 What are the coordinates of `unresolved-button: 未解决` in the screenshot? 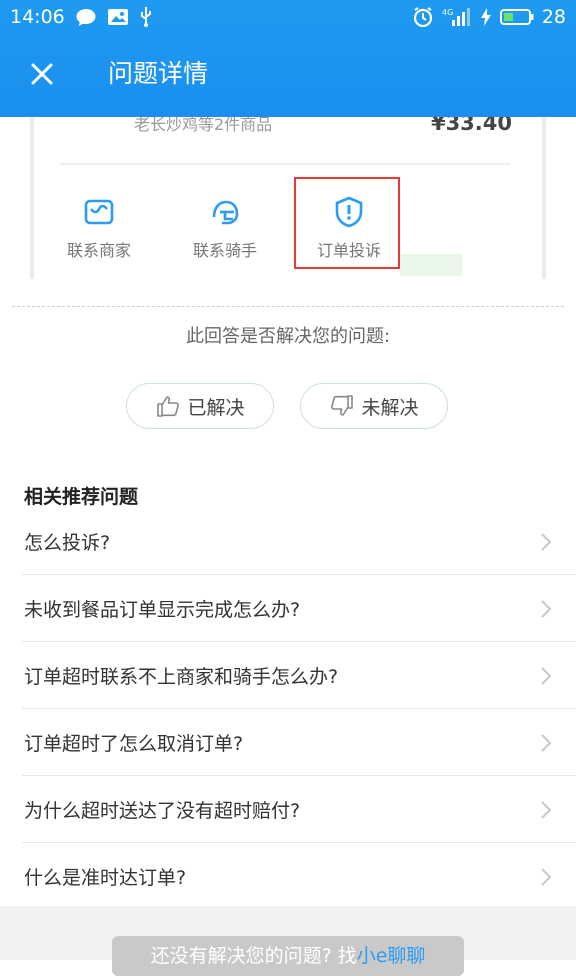 It's located at (374, 406).